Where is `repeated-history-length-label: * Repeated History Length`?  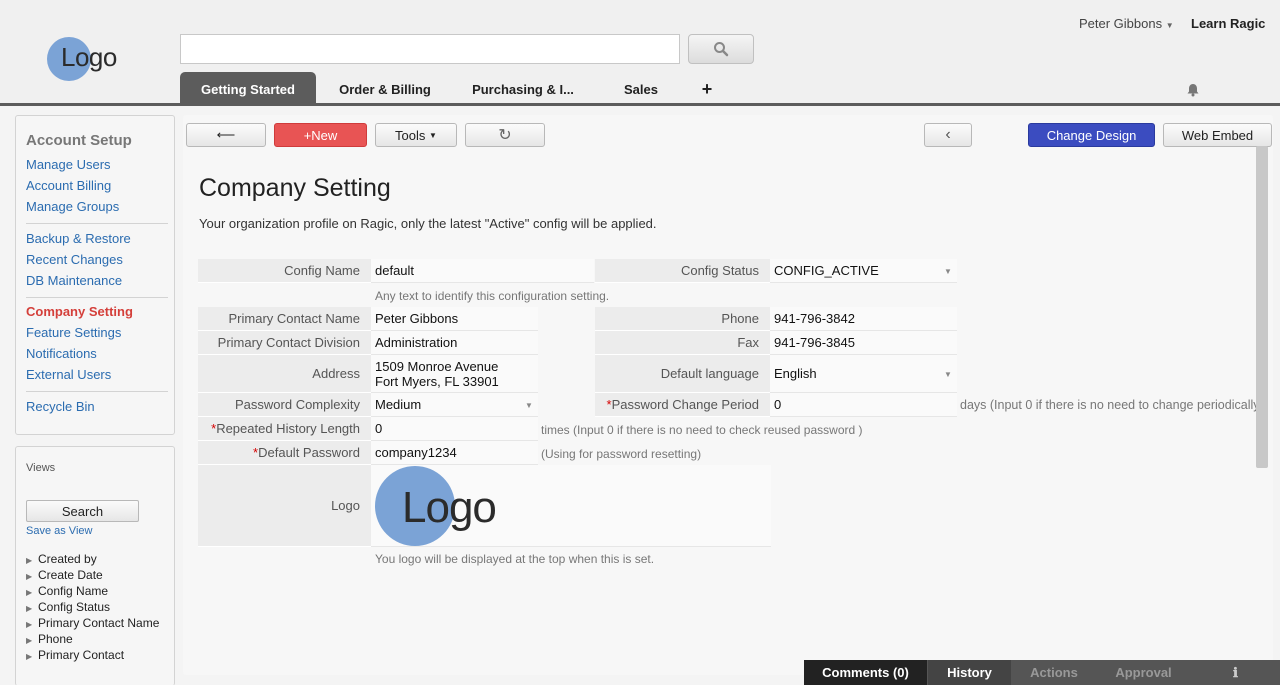 repeated-history-length-label: * Repeated History Length is located at coordinates (284, 429).